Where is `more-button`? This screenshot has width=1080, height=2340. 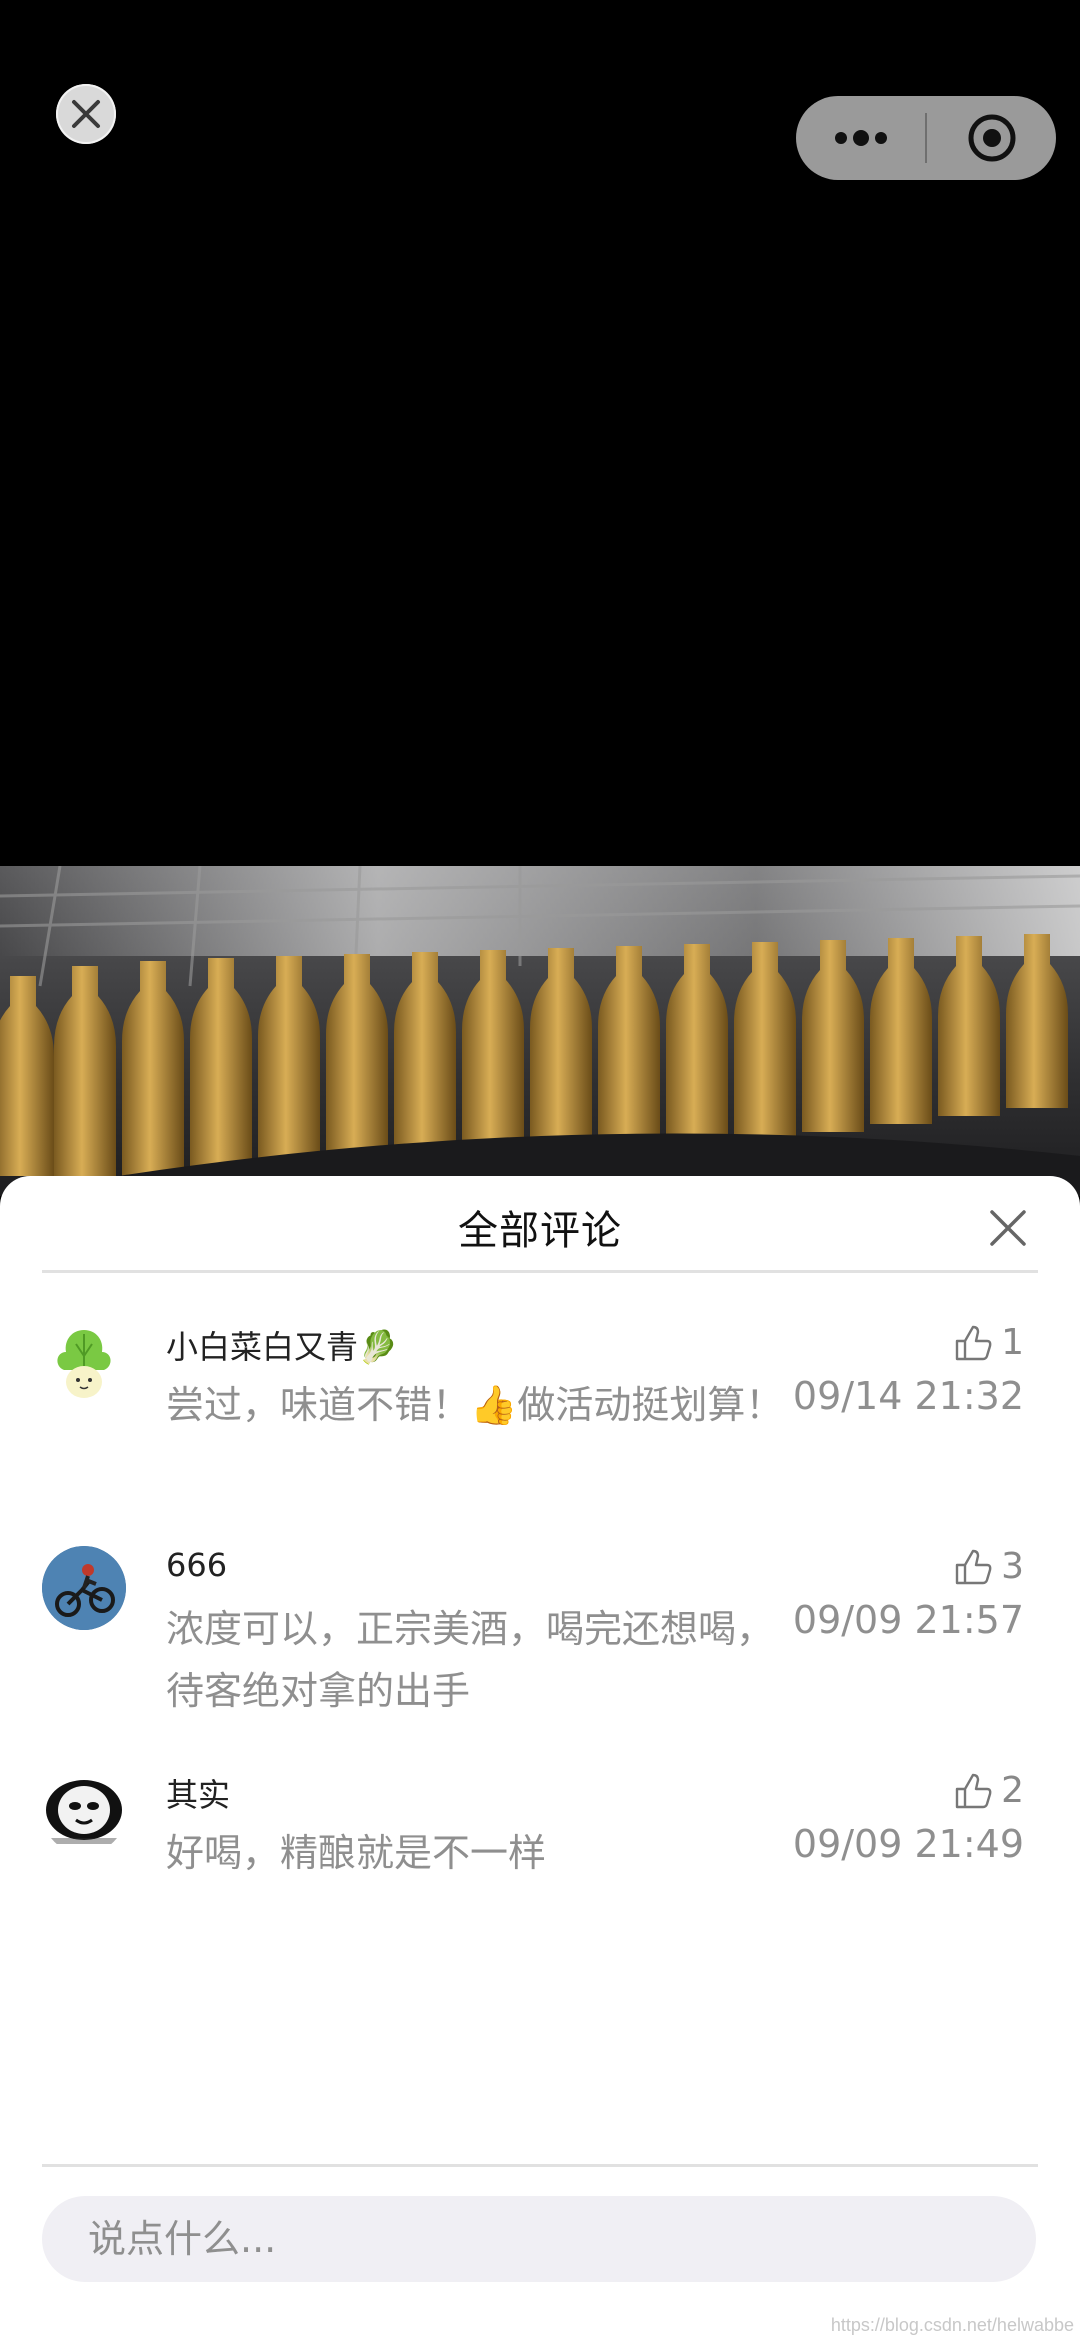
more-button is located at coordinates (860, 138).